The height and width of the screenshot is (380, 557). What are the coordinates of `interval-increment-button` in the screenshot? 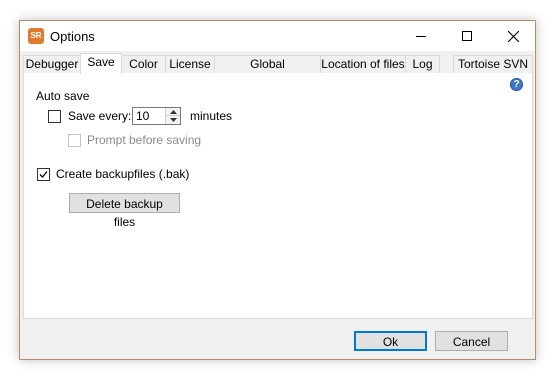 It's located at (173, 112).